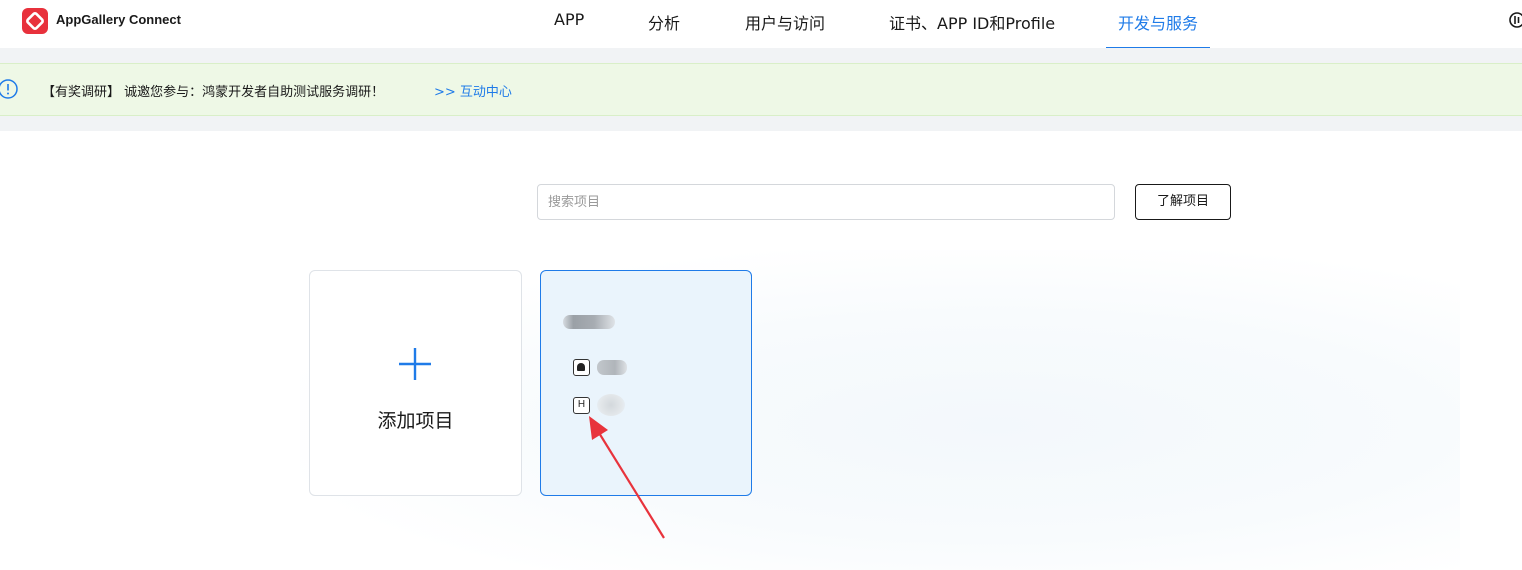  Describe the element at coordinates (213, 92) in the screenshot. I see `notice-text: 【有奖调研】 诚邀您参与：鸿蒙开发者自助测试服务调研！` at that location.